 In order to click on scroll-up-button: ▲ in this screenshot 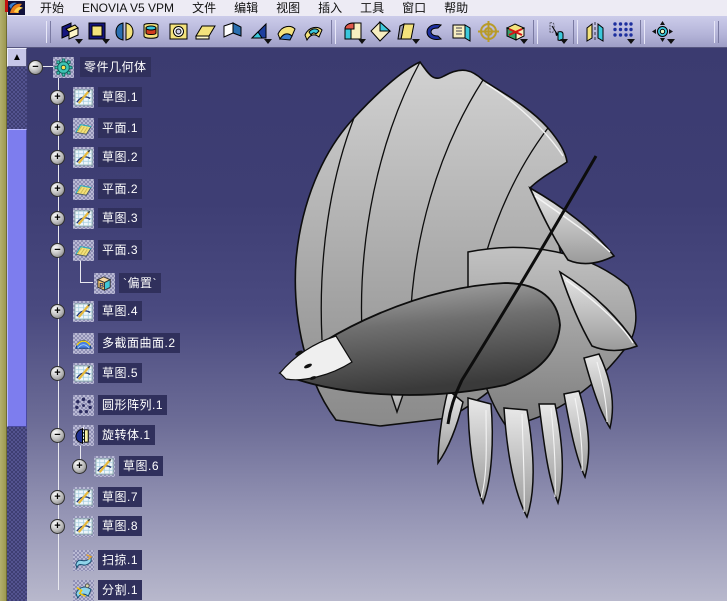, I will do `click(17, 57)`.